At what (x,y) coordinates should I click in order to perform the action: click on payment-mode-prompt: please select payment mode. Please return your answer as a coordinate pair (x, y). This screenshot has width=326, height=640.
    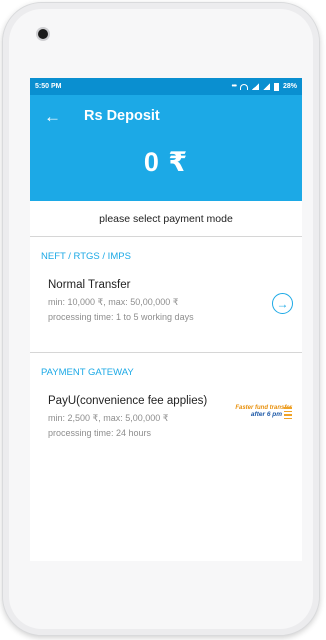
    Looking at the image, I should click on (166, 219).